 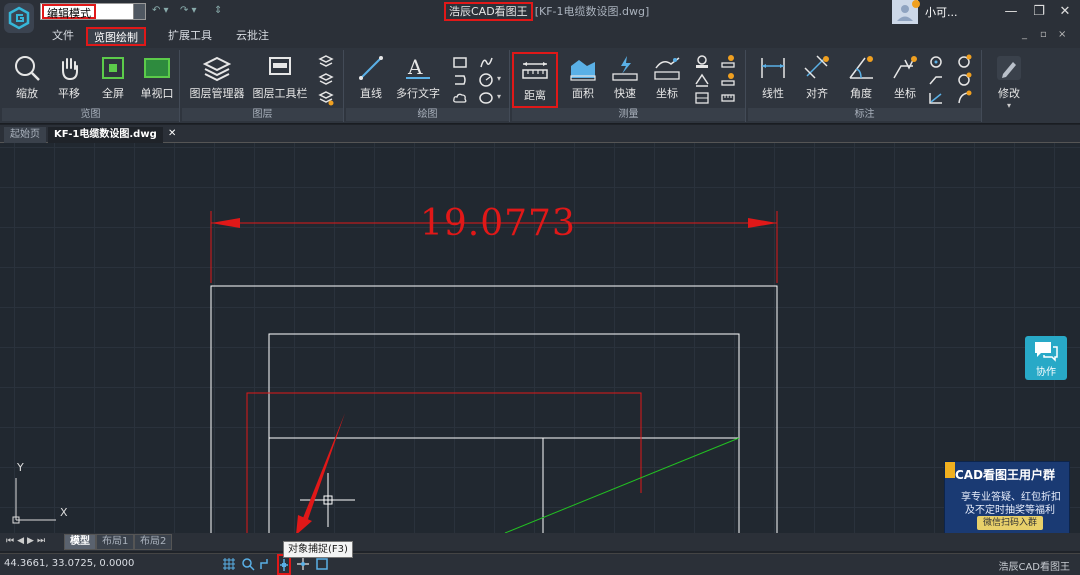 I want to click on aligned-dim-icon, so click(x=816, y=67).